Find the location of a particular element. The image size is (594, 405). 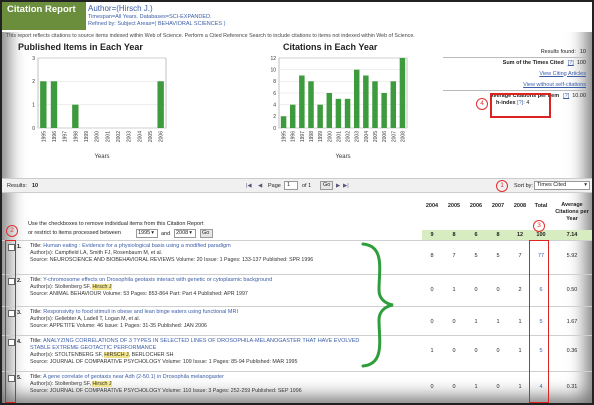

y-tick-label: 3 is located at coordinates (33, 59).